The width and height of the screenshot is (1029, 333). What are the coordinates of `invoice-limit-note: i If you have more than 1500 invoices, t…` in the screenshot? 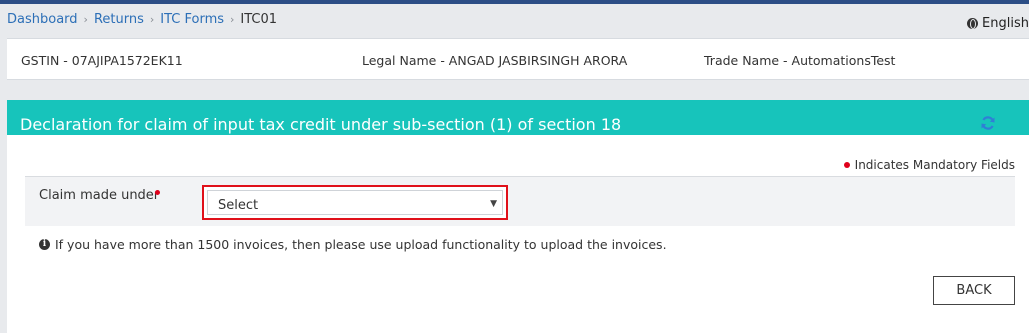 It's located at (353, 244).